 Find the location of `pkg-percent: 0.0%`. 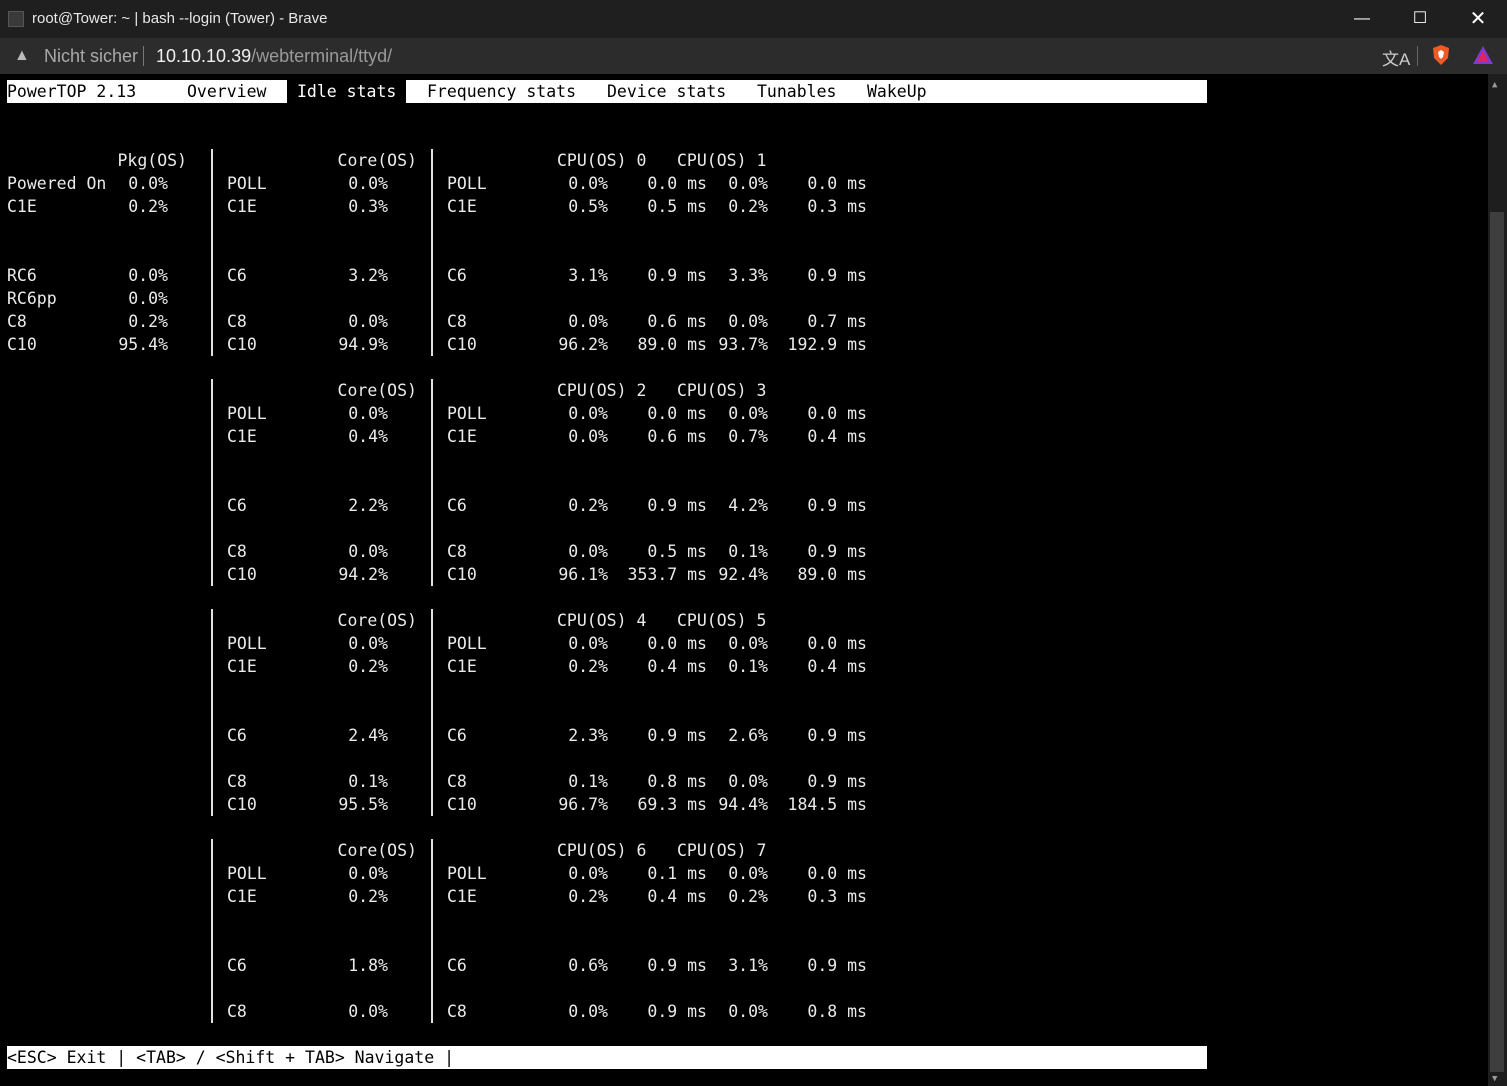

pkg-percent: 0.0% is located at coordinates (148, 298).